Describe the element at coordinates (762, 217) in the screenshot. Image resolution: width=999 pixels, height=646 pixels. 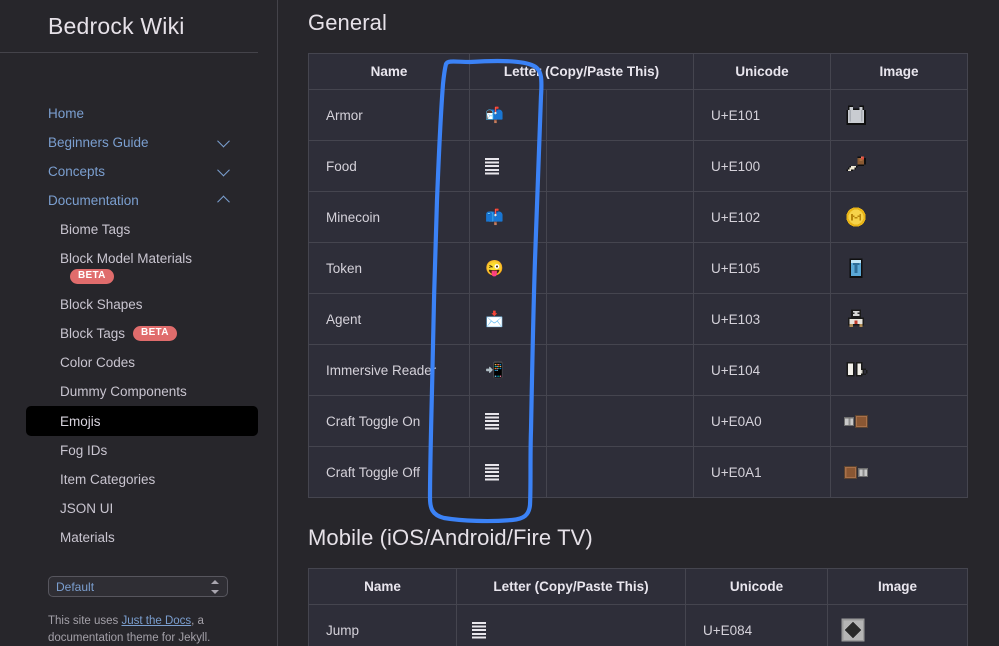
I see `cell-unicode: U+E102` at that location.